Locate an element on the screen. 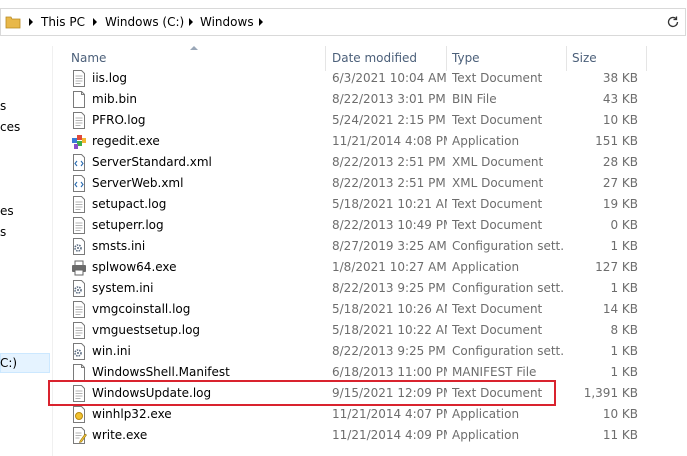 The height and width of the screenshot is (456, 687). file-name: vmguestsetup.log is located at coordinates (146, 330).